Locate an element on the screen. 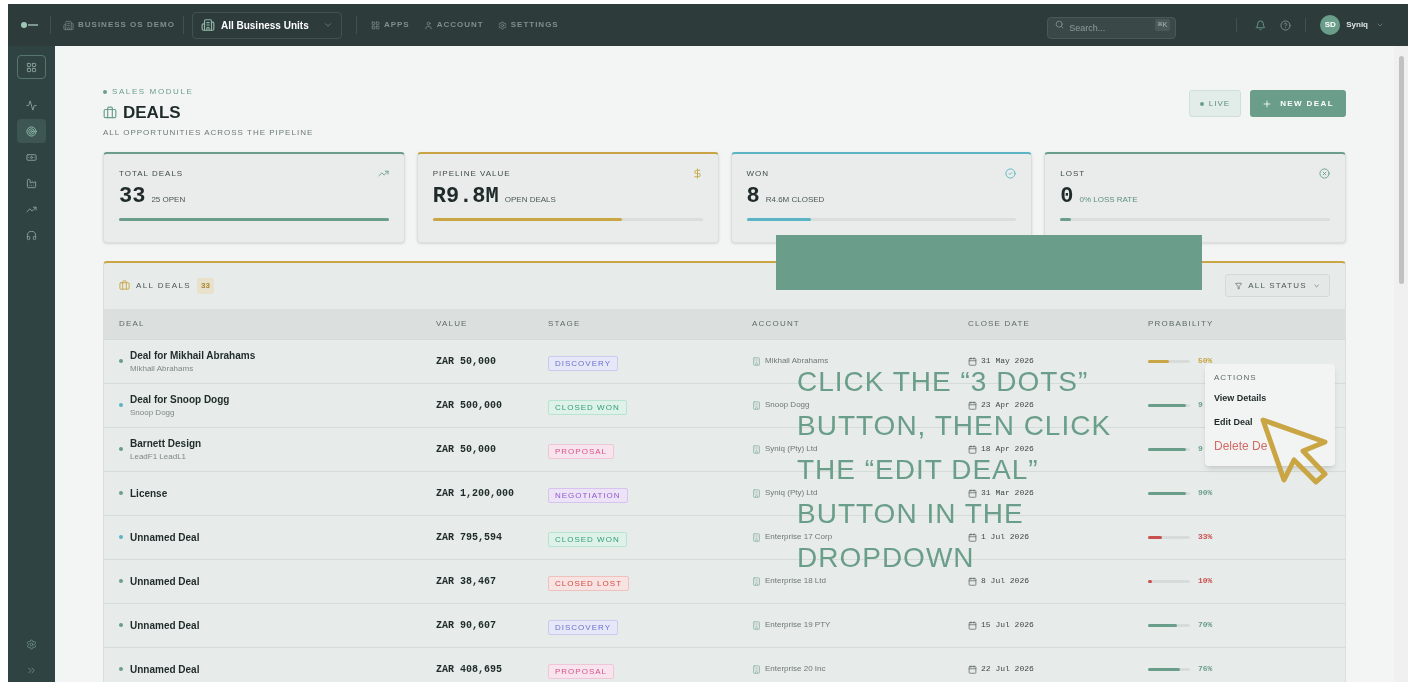  close-date: 22 Jul 2026 is located at coordinates (1007, 669).